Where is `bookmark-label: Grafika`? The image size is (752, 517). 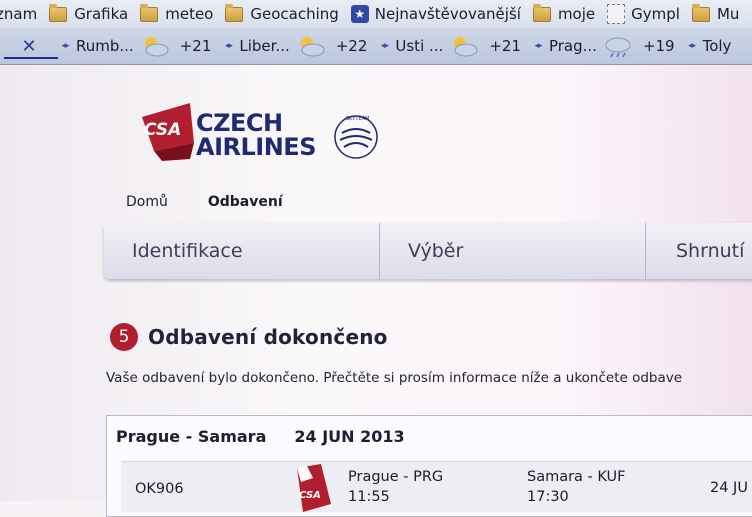 bookmark-label: Grafika is located at coordinates (101, 14).